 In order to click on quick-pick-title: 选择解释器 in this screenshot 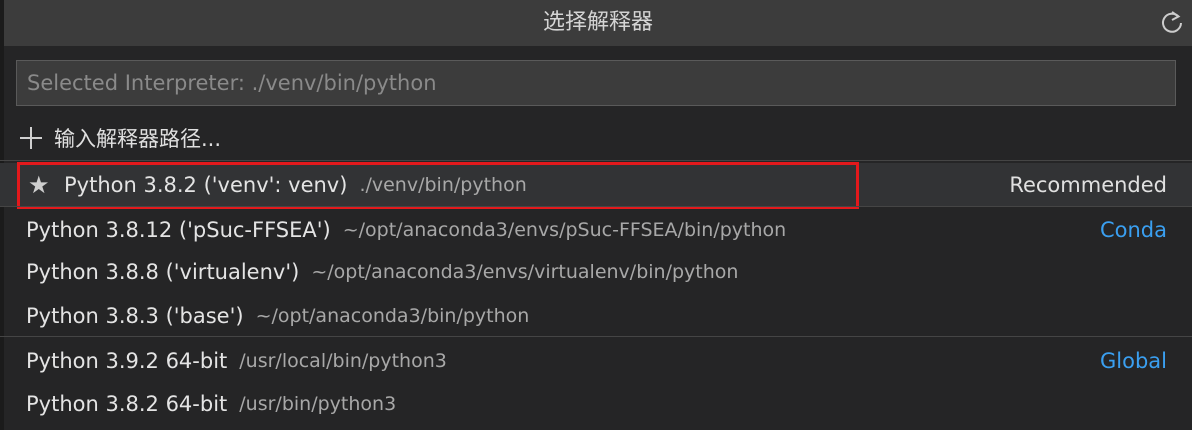, I will do `click(597, 22)`.